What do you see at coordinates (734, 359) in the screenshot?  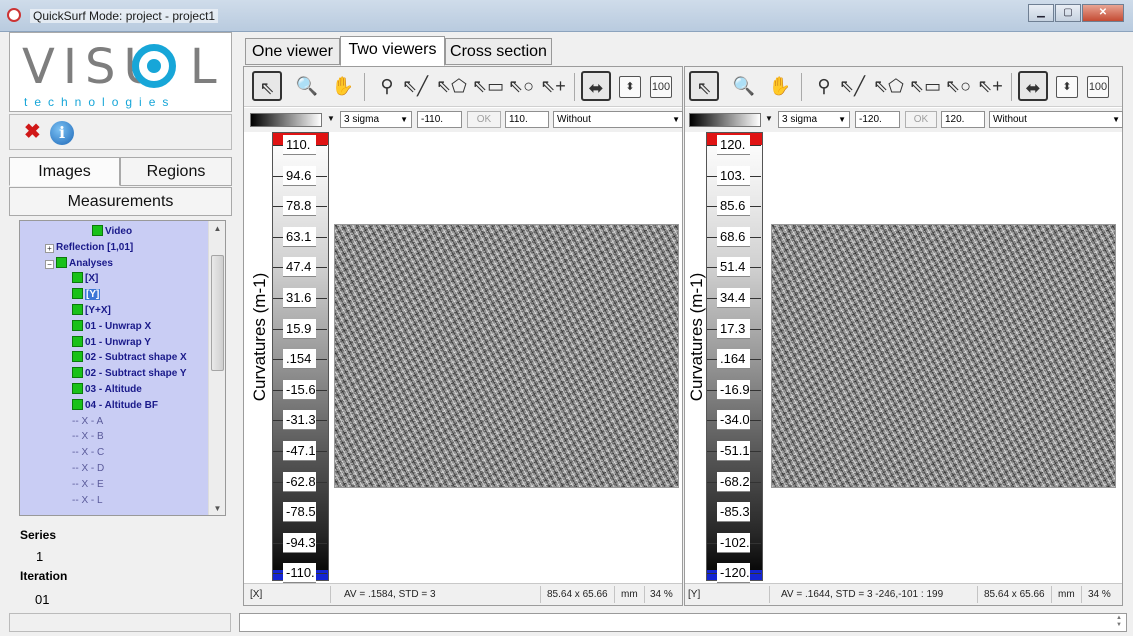 I see `scale-tick-label: .164` at bounding box center [734, 359].